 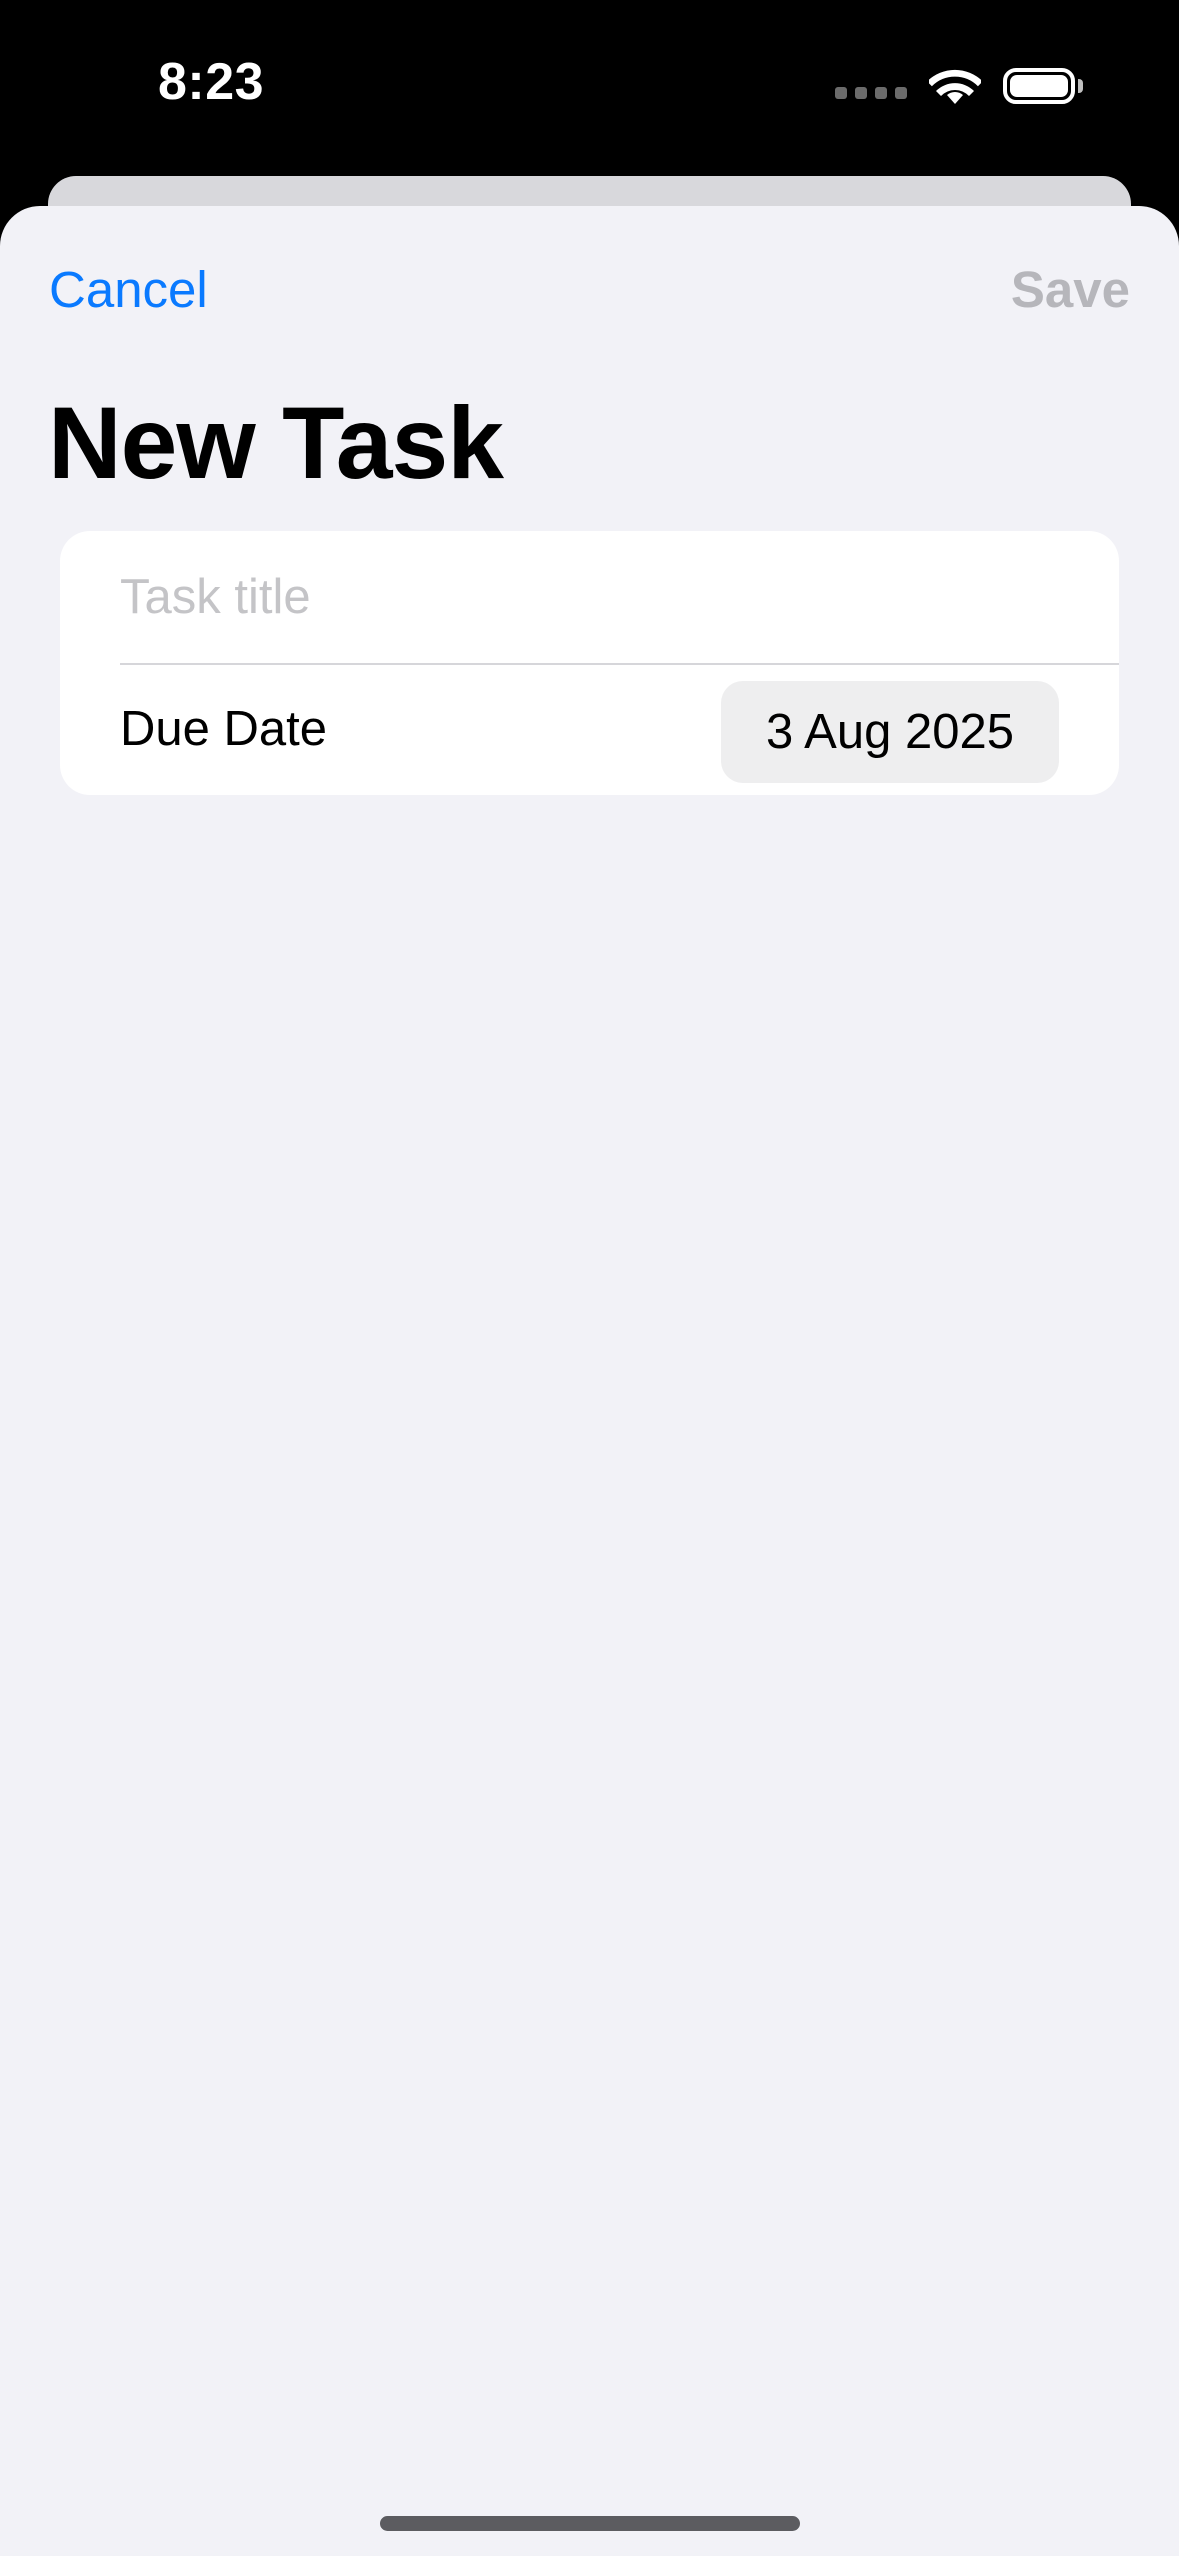 I want to click on page-title: New Task, so click(x=276, y=443).